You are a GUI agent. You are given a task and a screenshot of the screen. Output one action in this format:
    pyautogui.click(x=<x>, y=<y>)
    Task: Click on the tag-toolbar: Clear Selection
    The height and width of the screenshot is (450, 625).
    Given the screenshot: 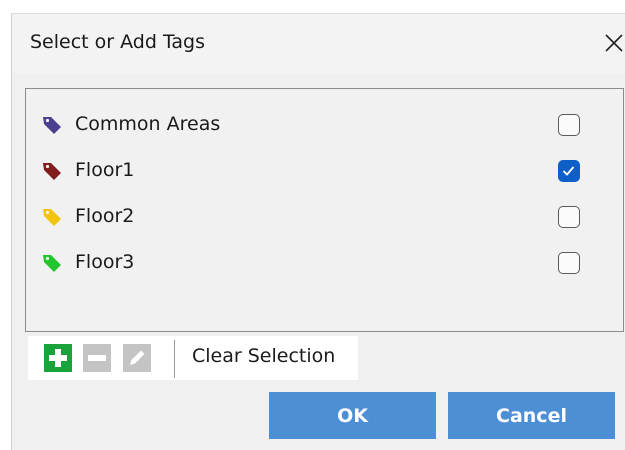 What is the action you would take?
    pyautogui.click(x=193, y=358)
    